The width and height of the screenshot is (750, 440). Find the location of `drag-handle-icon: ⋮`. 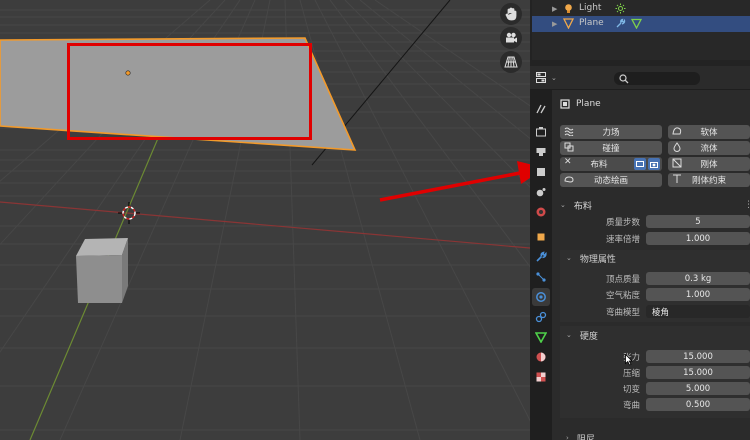

drag-handle-icon: ⋮ is located at coordinates (747, 205).